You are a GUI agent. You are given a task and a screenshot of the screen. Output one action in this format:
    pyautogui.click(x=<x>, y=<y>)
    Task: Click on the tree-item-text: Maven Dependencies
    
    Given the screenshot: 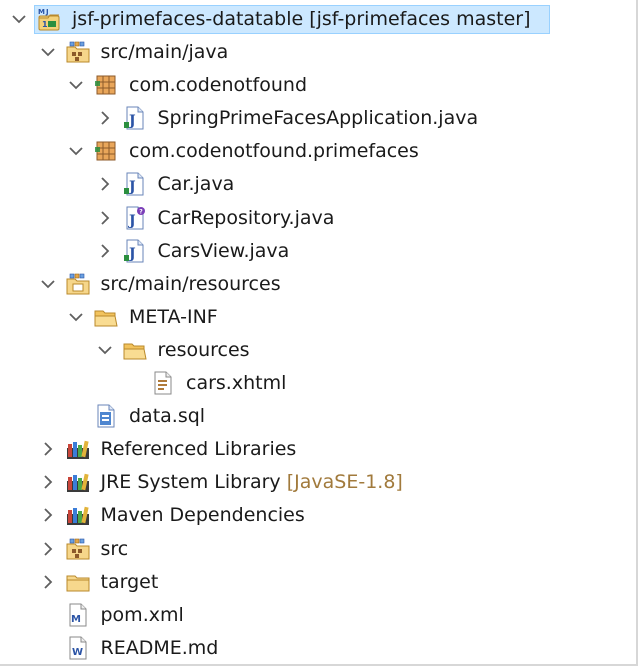 What is the action you would take?
    pyautogui.click(x=202, y=515)
    